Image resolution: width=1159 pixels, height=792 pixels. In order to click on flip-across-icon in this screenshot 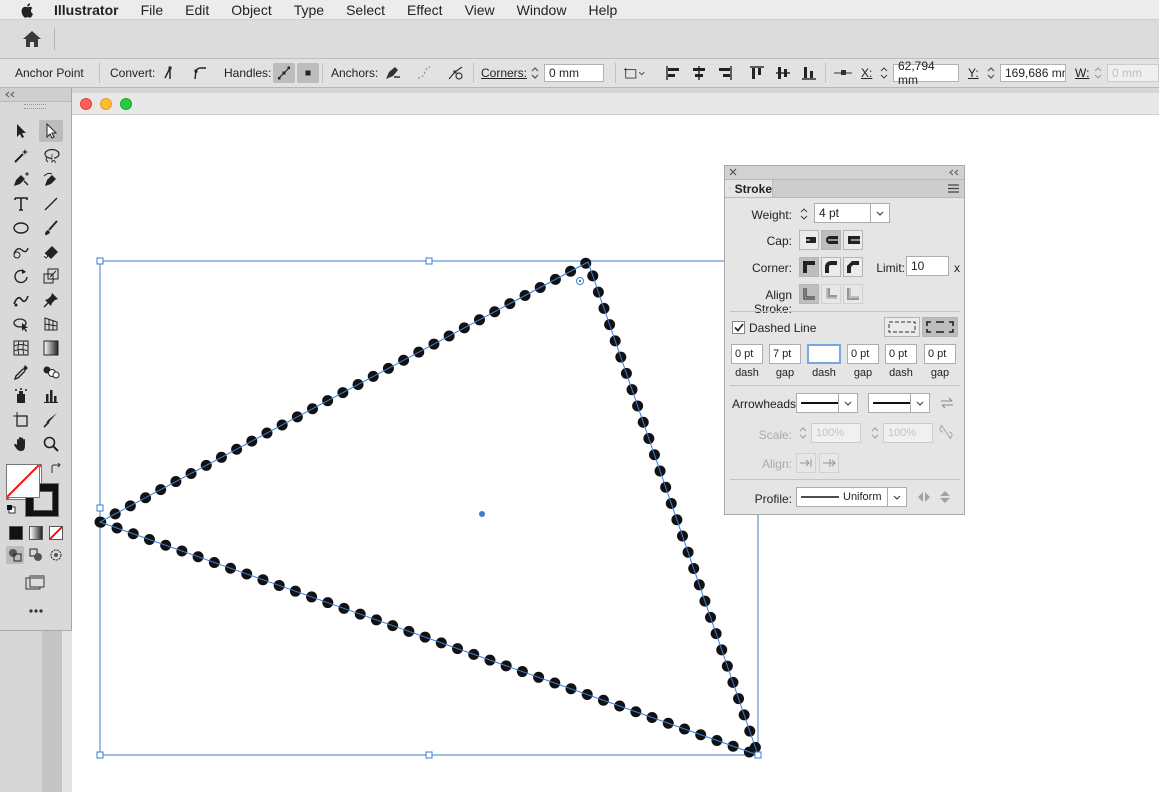, I will do `click(945, 497)`.